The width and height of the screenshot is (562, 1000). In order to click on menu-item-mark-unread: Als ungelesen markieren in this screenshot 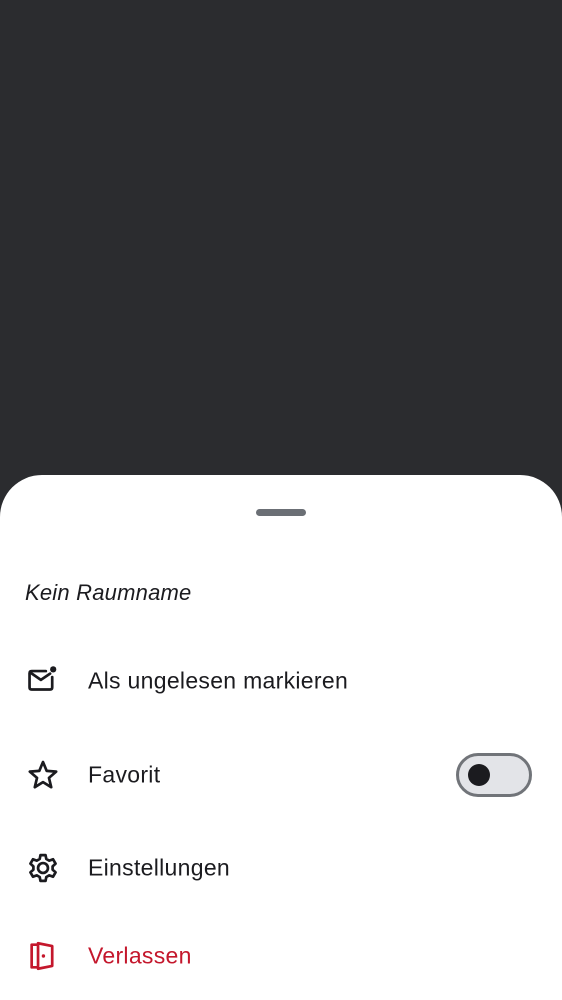, I will do `click(281, 681)`.